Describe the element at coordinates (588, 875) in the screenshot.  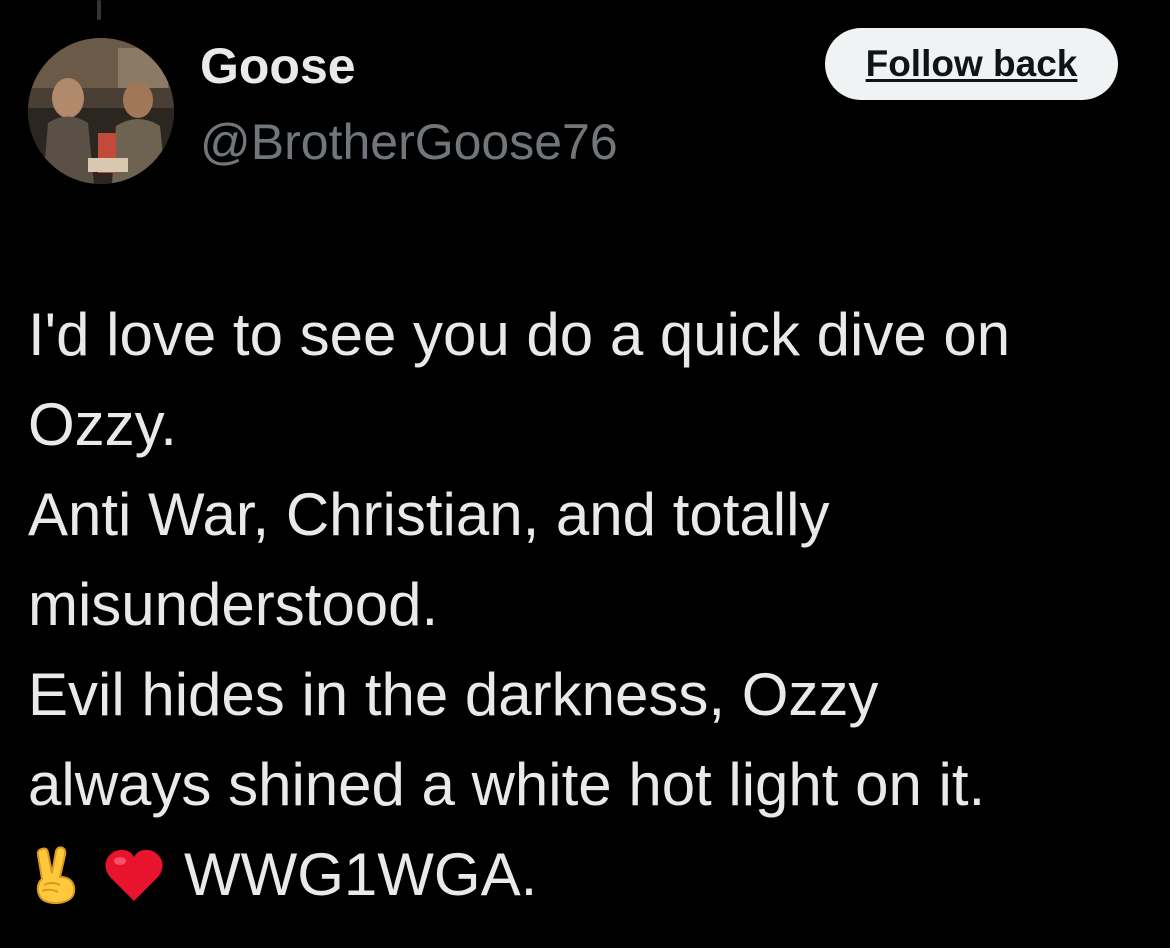
I see `tweet-line: WWG1WGA.` at that location.